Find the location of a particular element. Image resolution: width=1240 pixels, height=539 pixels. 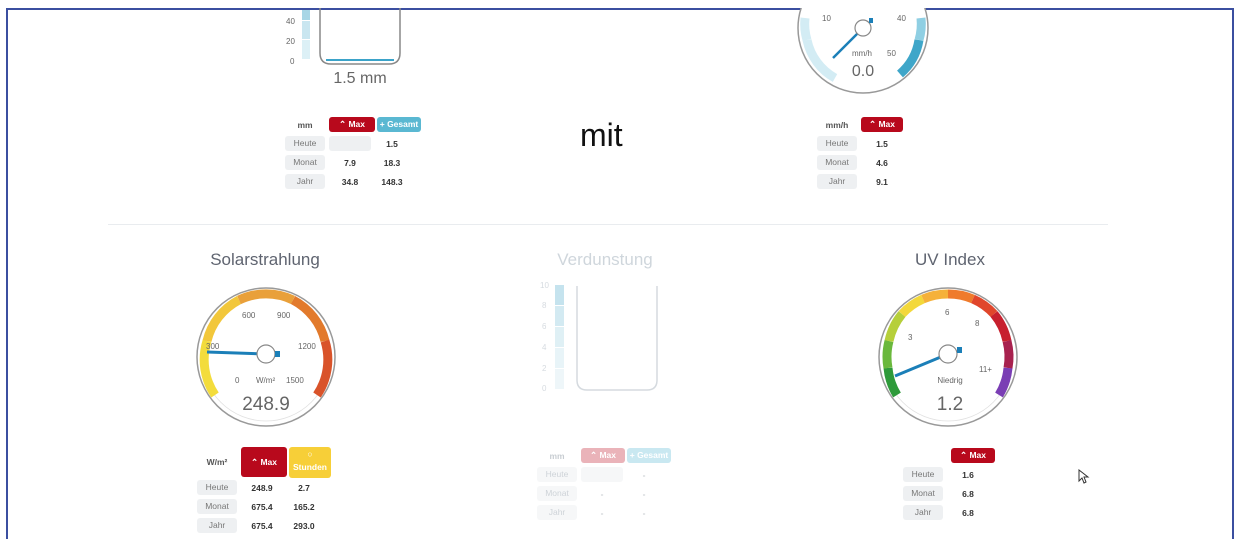

window-border-right is located at coordinates (1233, 273).